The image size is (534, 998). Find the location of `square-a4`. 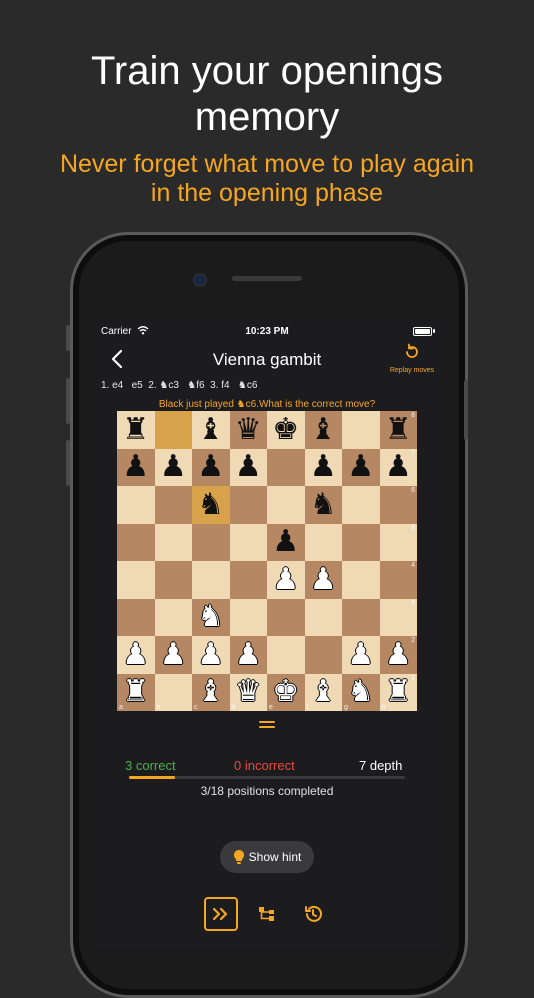

square-a4 is located at coordinates (136, 580).